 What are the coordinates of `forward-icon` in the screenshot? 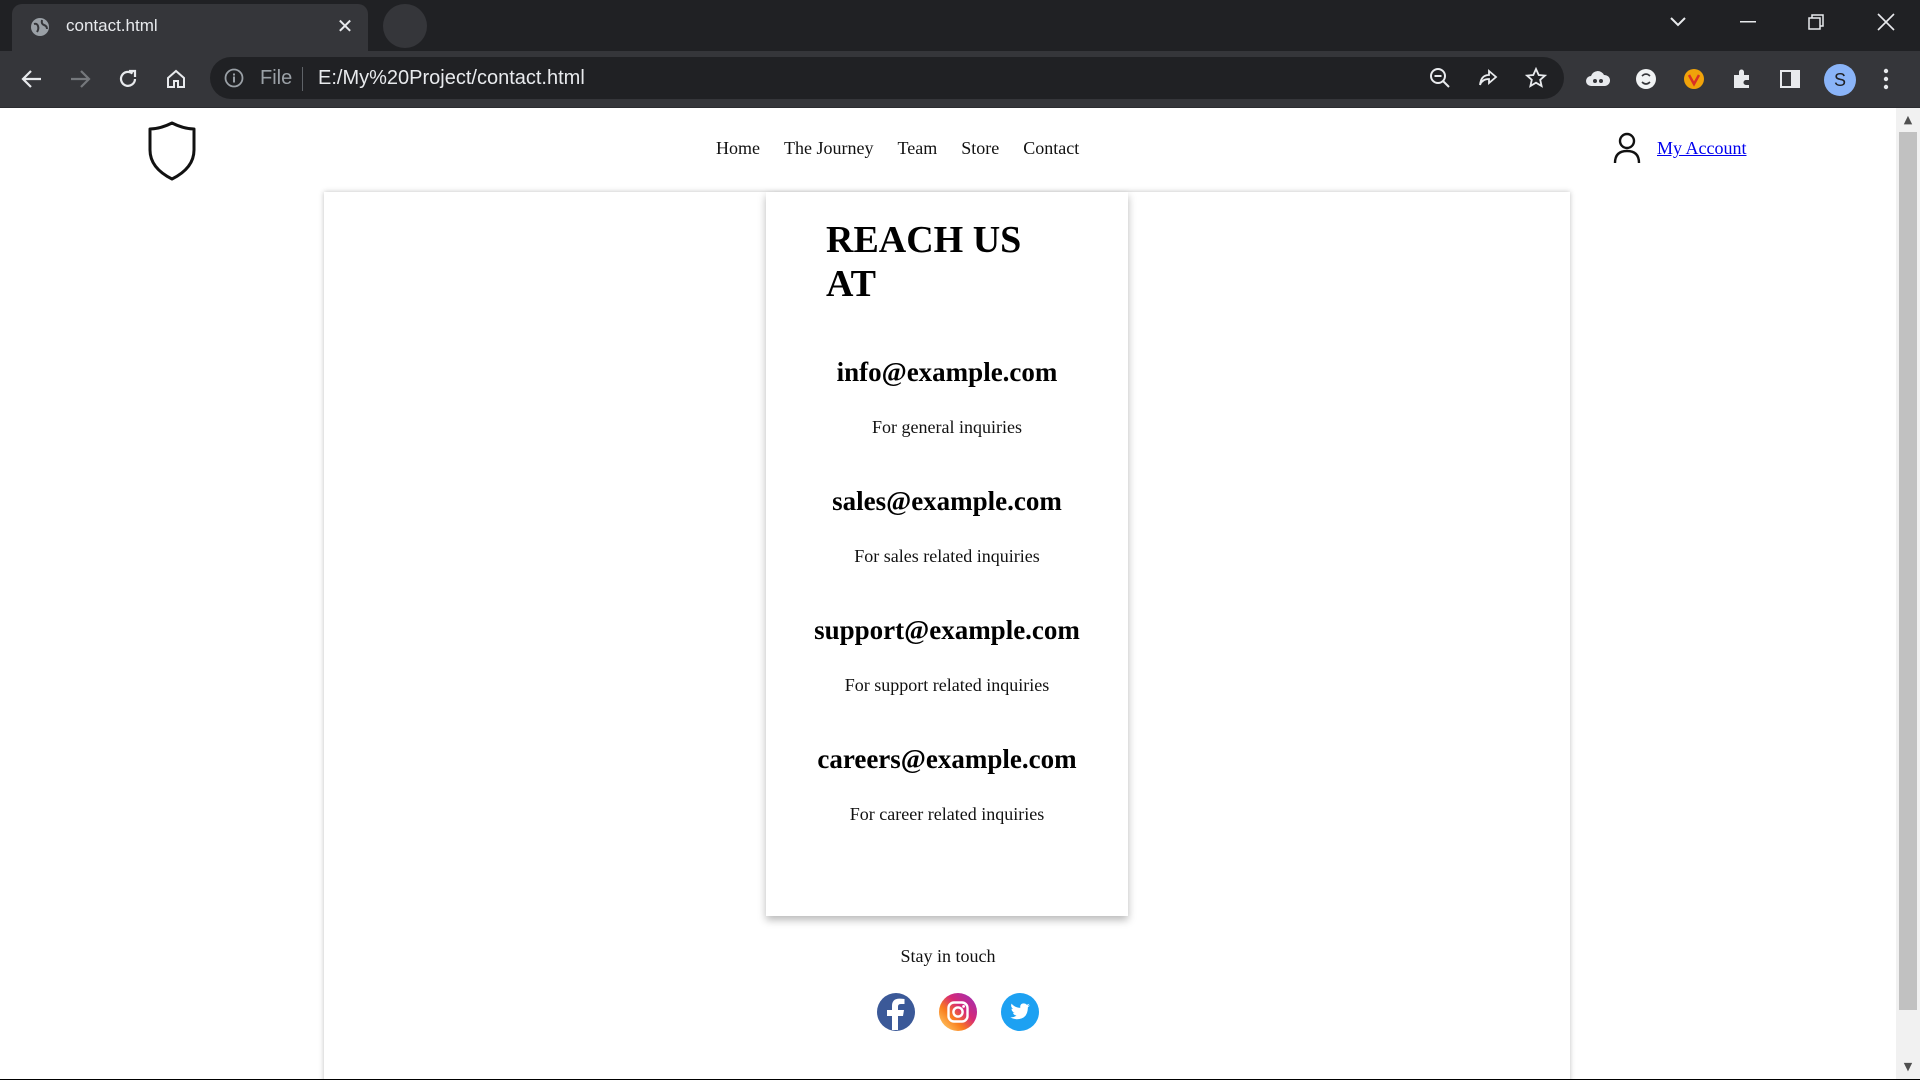 It's located at (80, 79).